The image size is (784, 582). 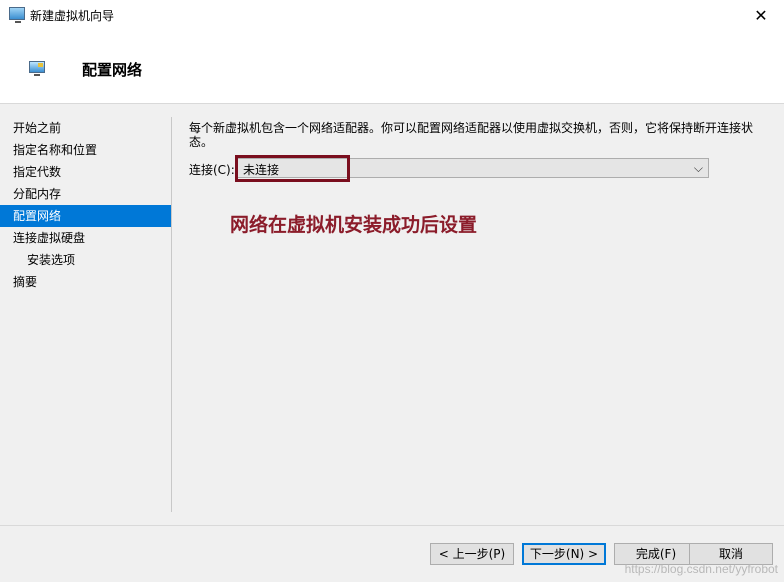 I want to click on sidebar-item-memory: 分配内存, so click(x=85, y=194).